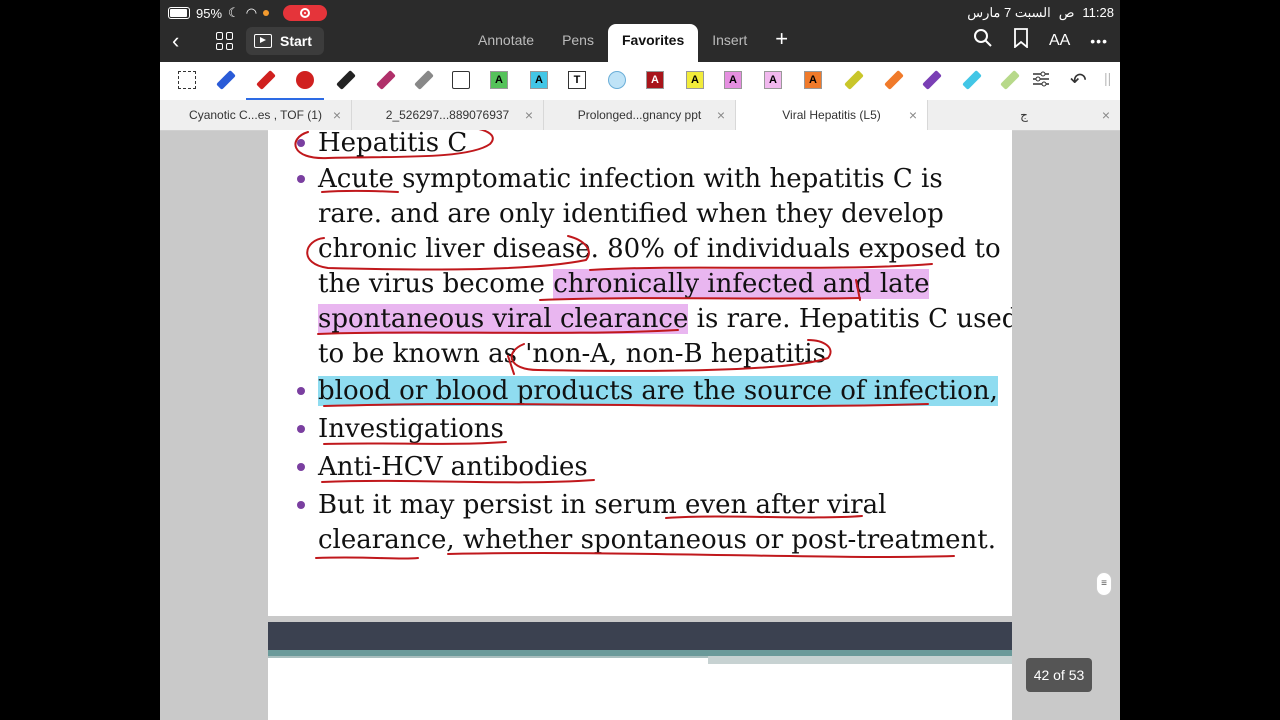 The width and height of the screenshot is (1280, 720). Describe the element at coordinates (617, 80) in the screenshot. I see `shape-circle-icon` at that location.